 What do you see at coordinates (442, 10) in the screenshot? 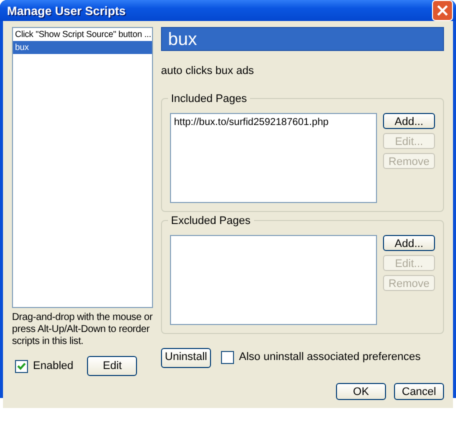
I see `close-icon` at bounding box center [442, 10].